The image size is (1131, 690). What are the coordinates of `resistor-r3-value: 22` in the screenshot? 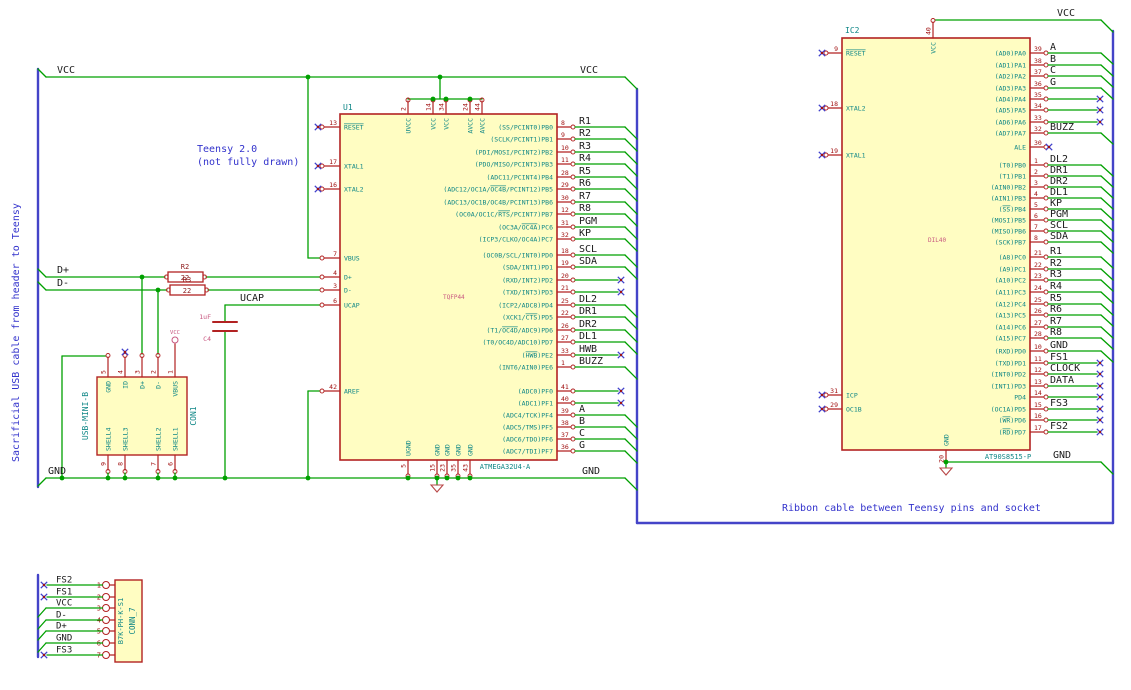 It's located at (187, 291).